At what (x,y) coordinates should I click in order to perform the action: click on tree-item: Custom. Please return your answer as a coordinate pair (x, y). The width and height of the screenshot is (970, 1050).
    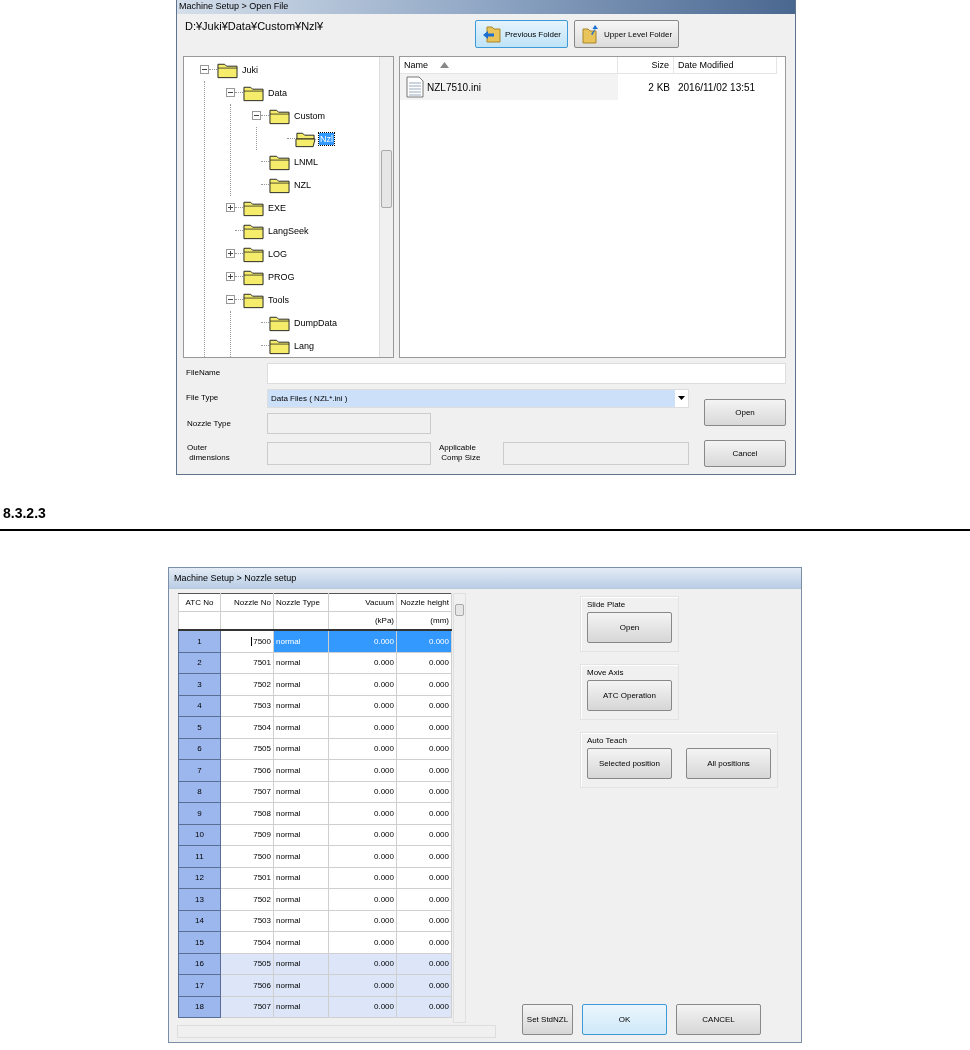
    Looking at the image, I should click on (309, 115).